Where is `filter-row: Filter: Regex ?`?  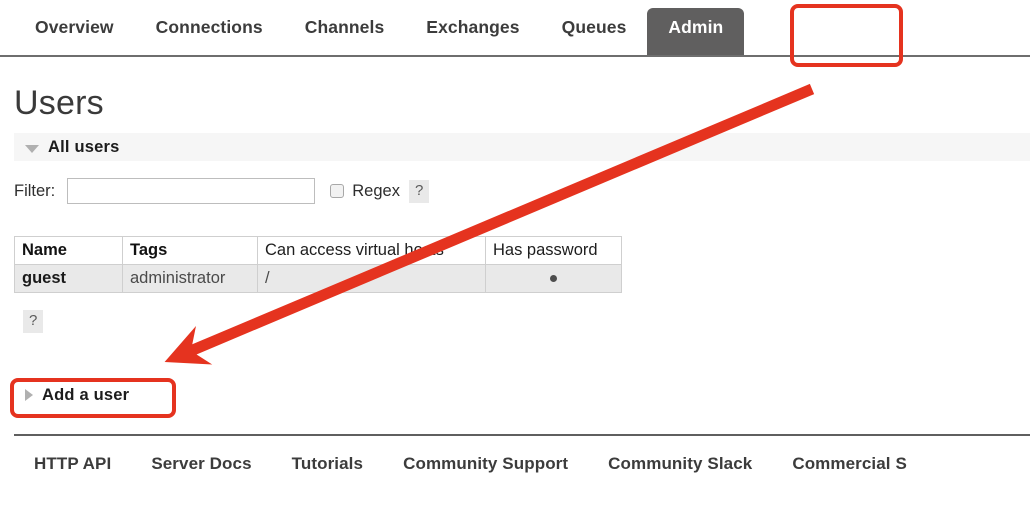
filter-row: Filter: Regex ? is located at coordinates (222, 191).